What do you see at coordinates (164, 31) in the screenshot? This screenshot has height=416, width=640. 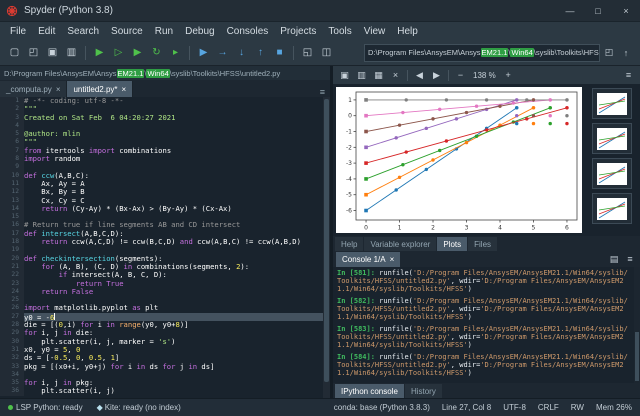 I see `menu-item-run: Run` at bounding box center [164, 31].